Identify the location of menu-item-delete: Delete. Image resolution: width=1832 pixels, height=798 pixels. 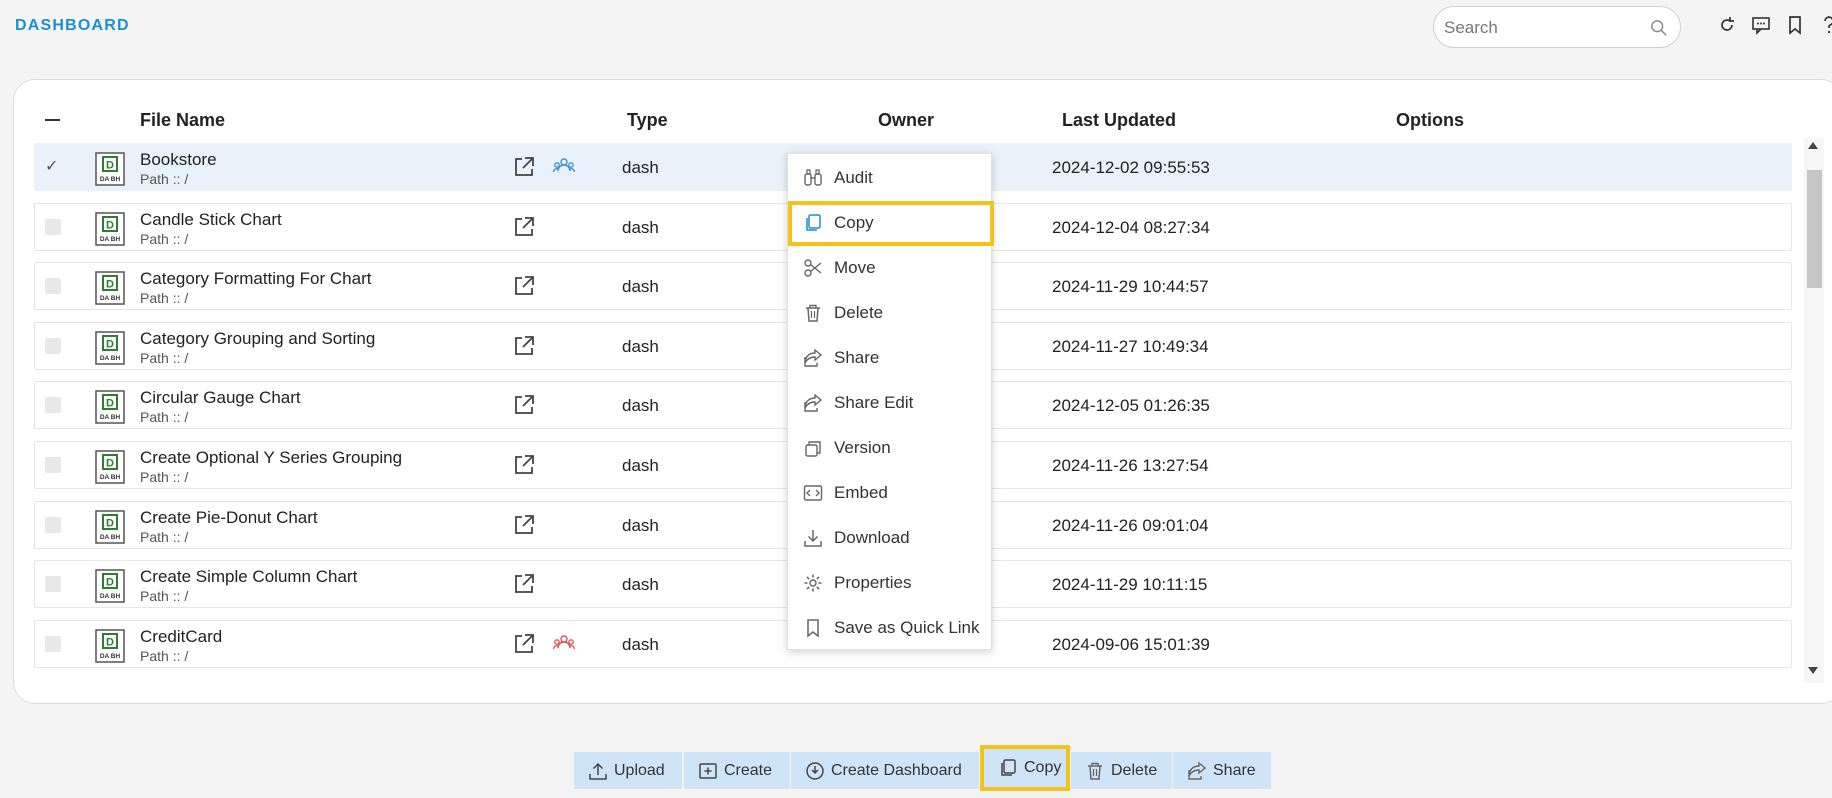
(890, 313).